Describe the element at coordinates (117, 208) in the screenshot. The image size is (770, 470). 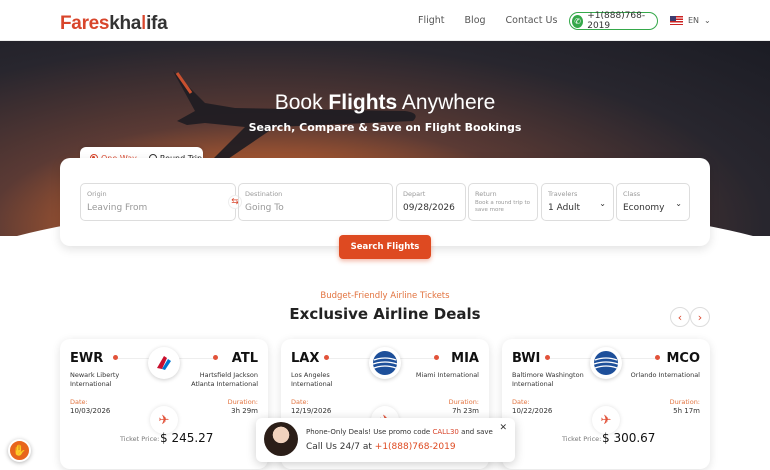
I see `origin-placeholder: Leaving From` at that location.